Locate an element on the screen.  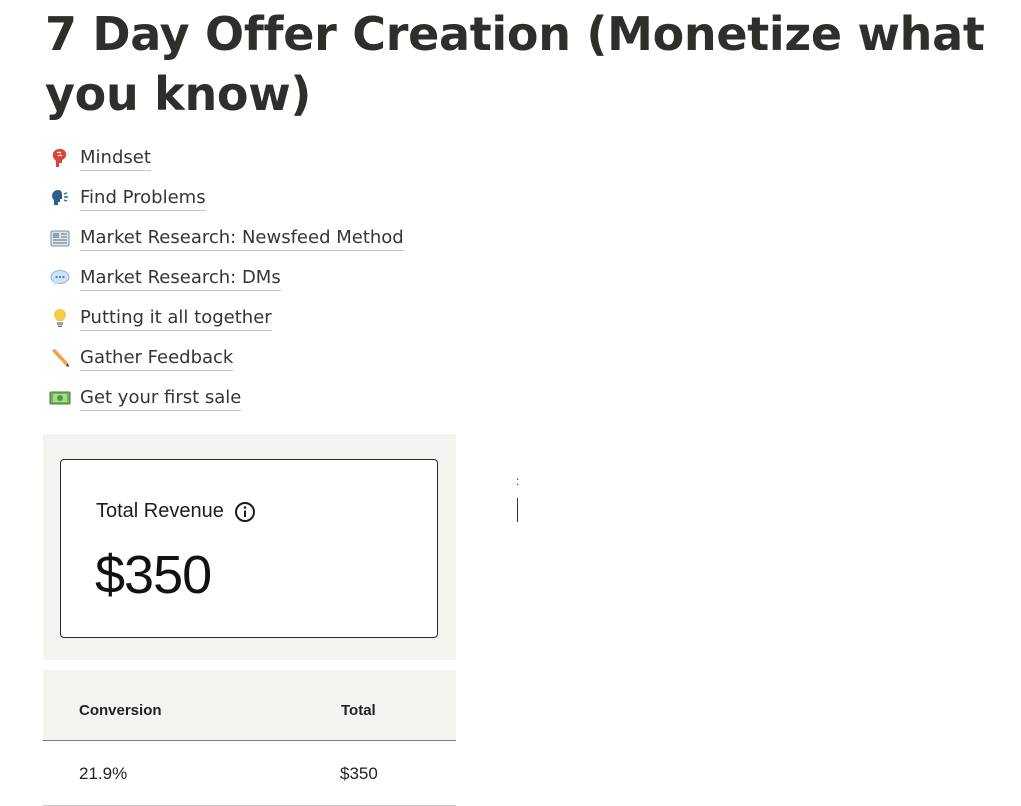
link-label: Get your first sale is located at coordinates (161, 398).